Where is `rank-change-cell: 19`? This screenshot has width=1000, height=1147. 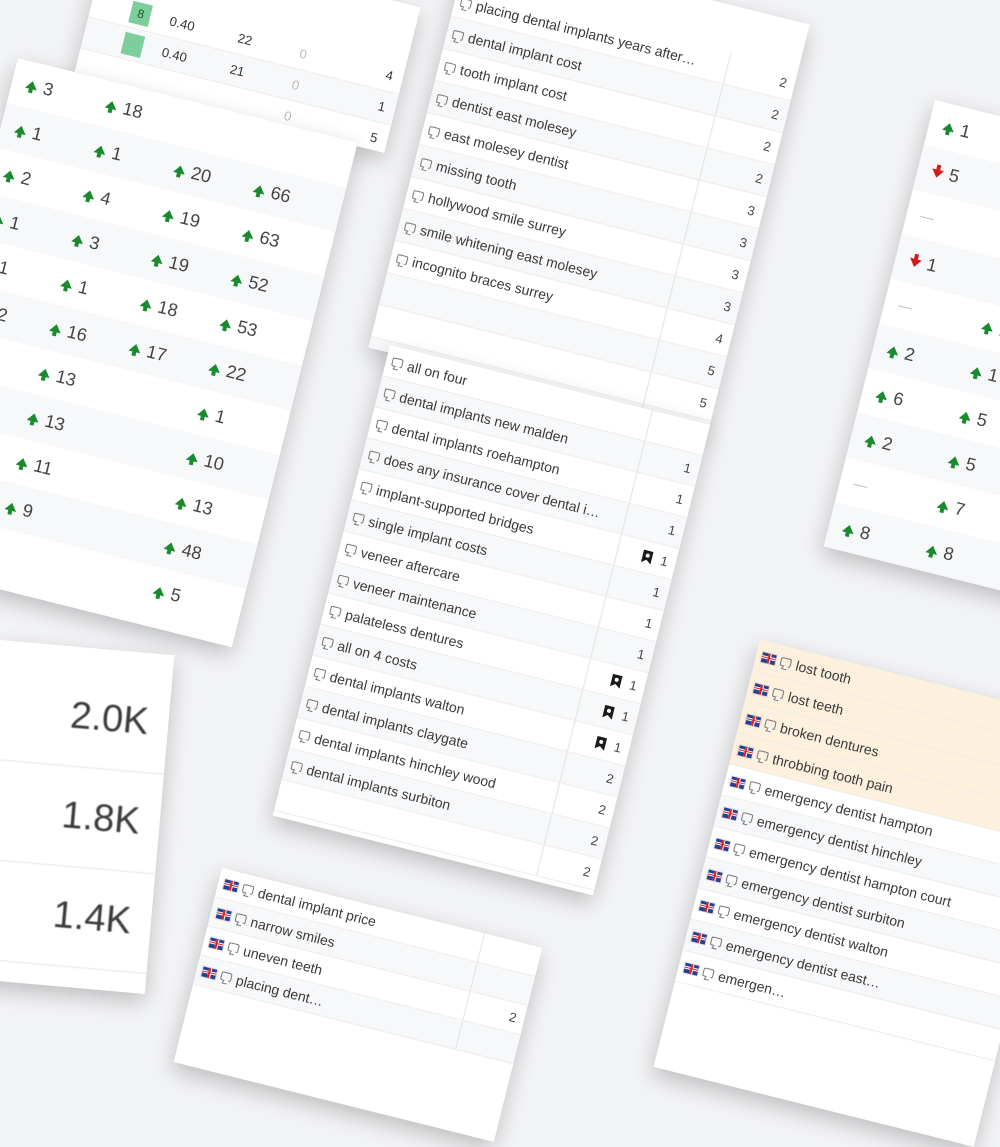
rank-change-cell: 19 is located at coordinates (178, 264).